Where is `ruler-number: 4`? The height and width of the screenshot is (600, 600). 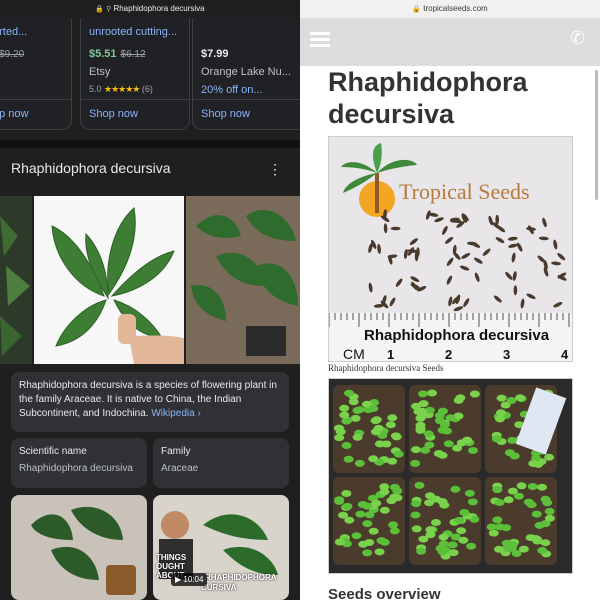 ruler-number: 4 is located at coordinates (565, 354).